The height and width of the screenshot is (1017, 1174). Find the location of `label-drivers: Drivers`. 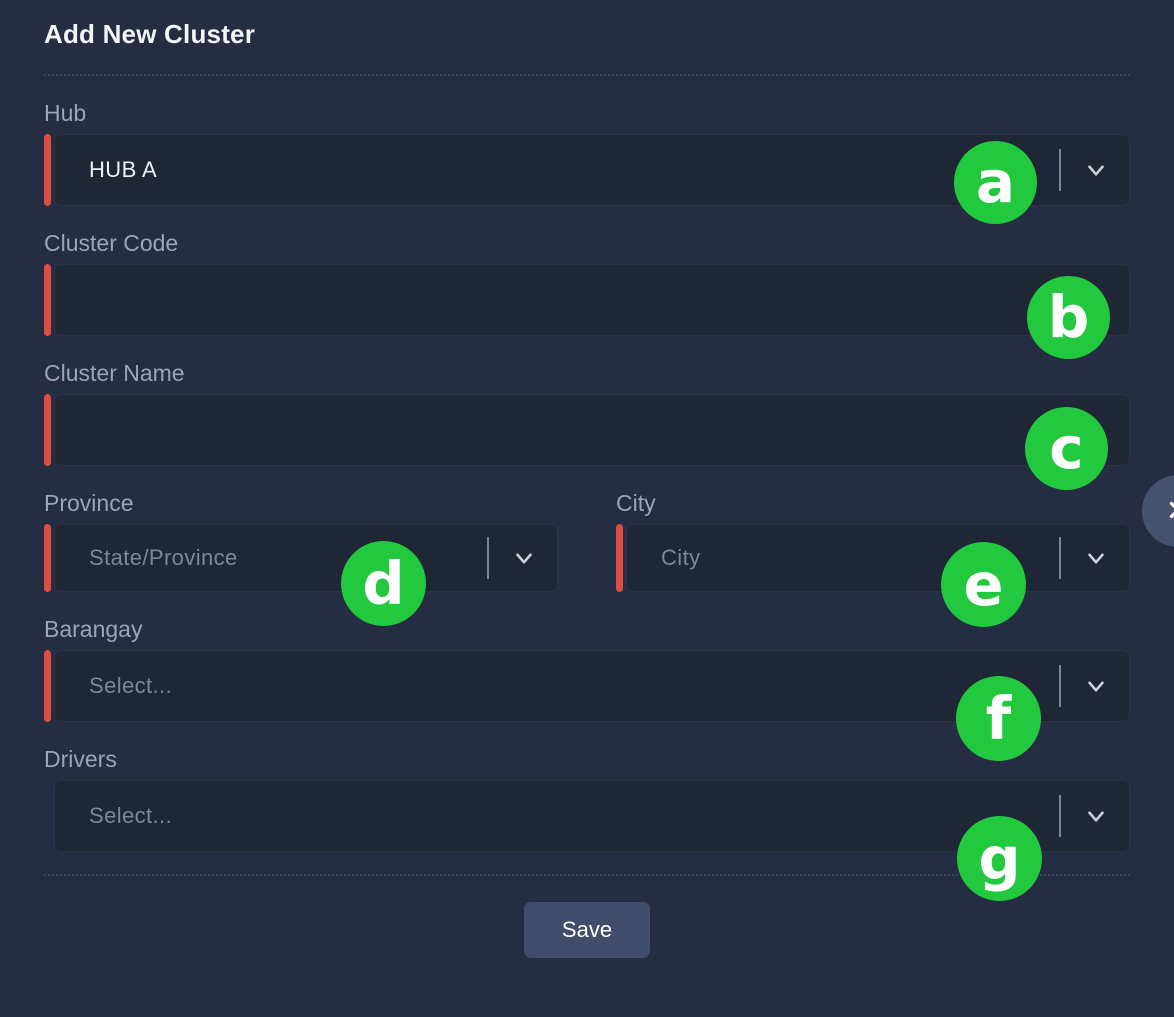

label-drivers: Drivers is located at coordinates (80, 759).